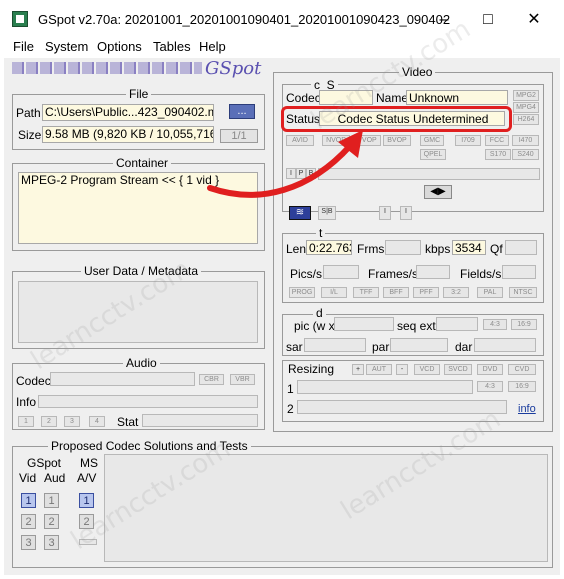 This screenshot has height=579, width=564. I want to click on pic-label: pic (w x, so click(314, 326).